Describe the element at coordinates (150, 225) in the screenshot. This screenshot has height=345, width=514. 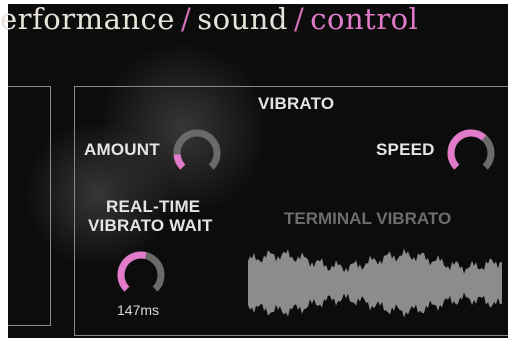
I see `realtime-label-line2: VIBRATO WAIT` at that location.